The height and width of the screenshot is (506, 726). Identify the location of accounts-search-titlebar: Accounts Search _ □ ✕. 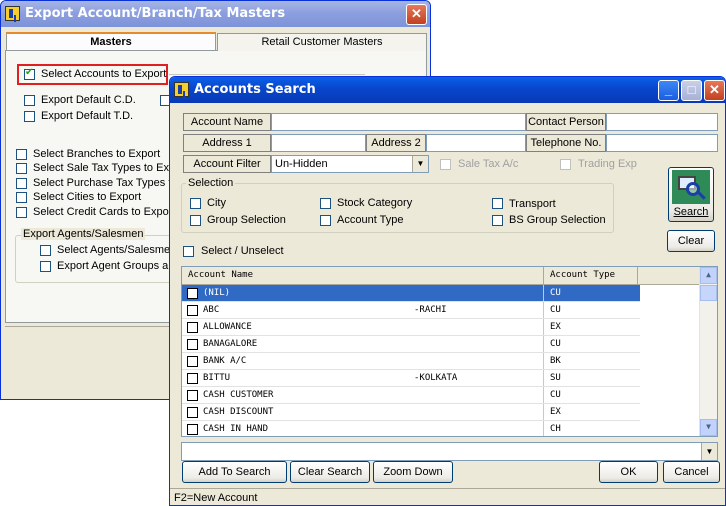
(447, 90).